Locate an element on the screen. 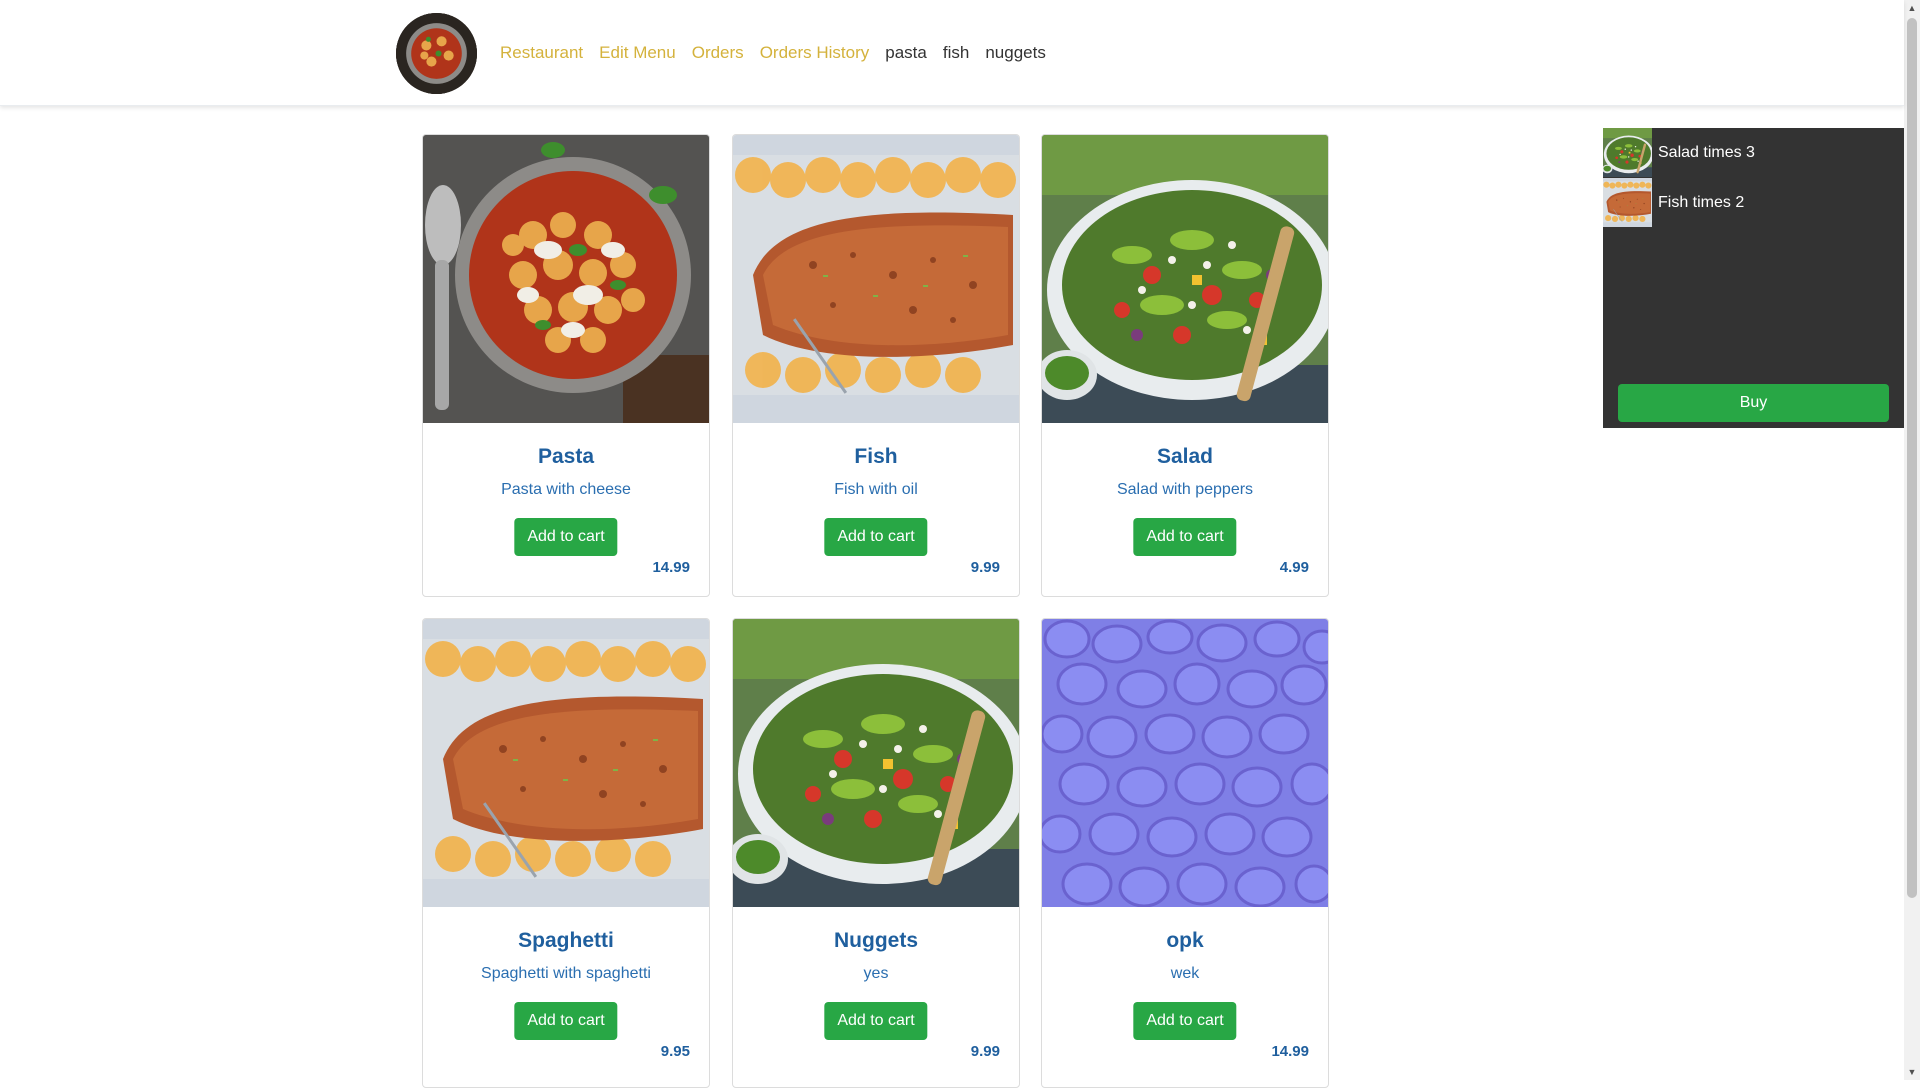  product-description: Fish with oil is located at coordinates (876, 489).